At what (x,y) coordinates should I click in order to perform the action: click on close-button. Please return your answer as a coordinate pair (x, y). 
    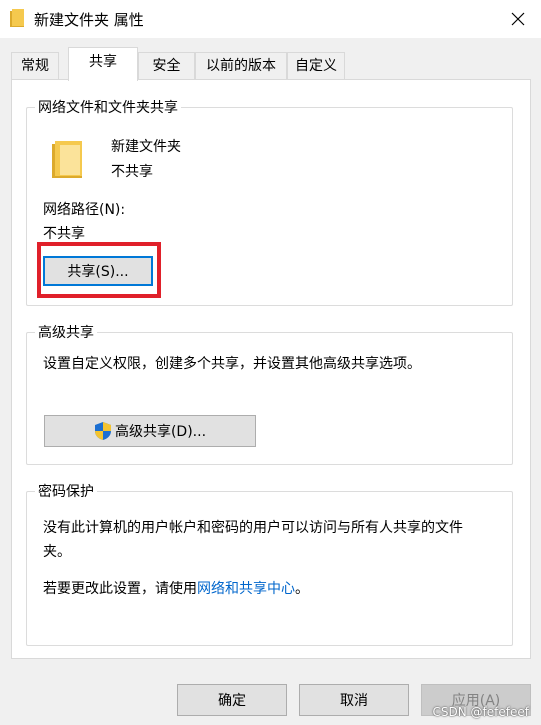
    Looking at the image, I should click on (518, 19).